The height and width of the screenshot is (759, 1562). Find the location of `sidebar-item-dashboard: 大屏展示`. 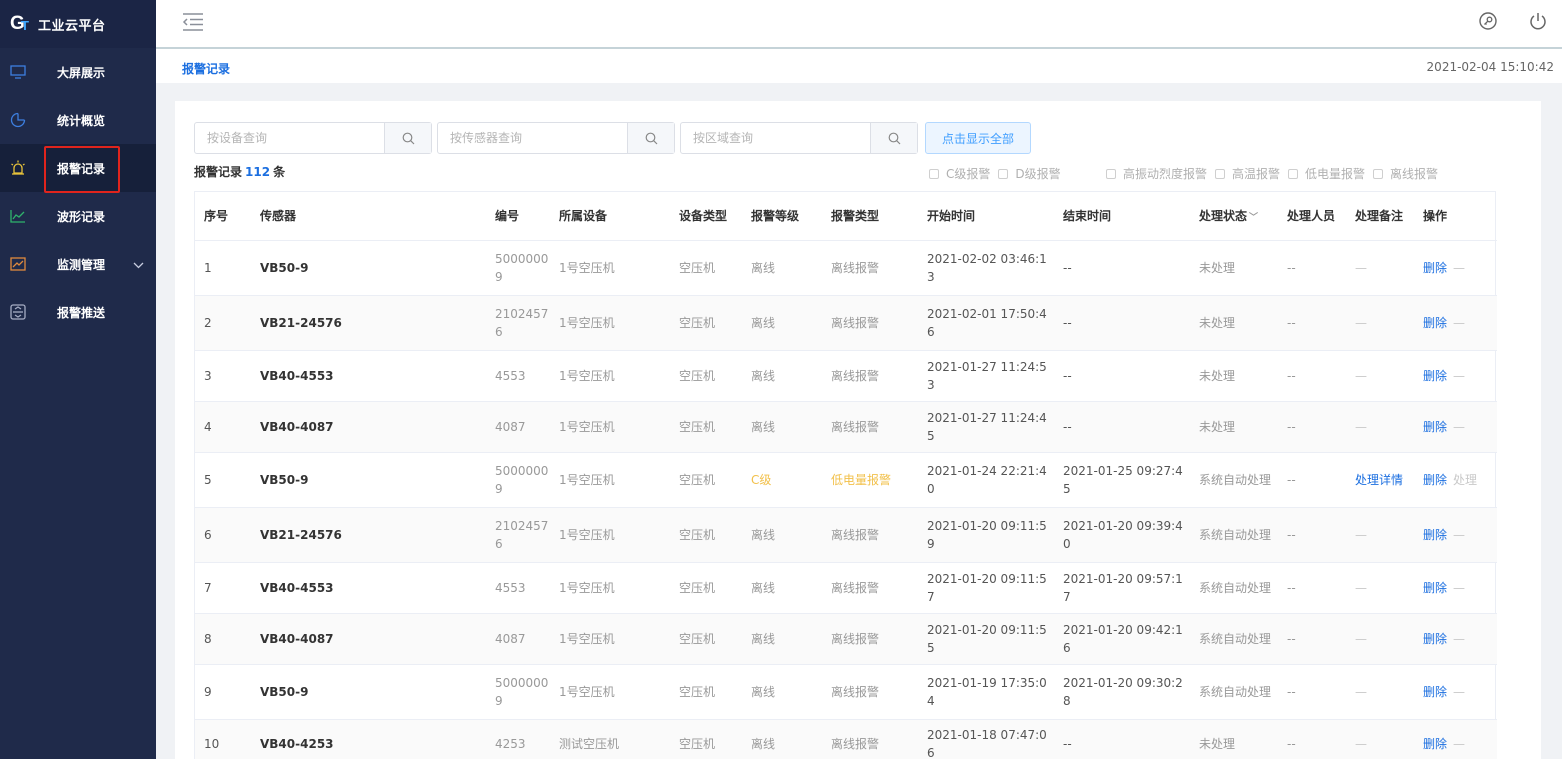

sidebar-item-dashboard: 大屏展示 is located at coordinates (78, 72).